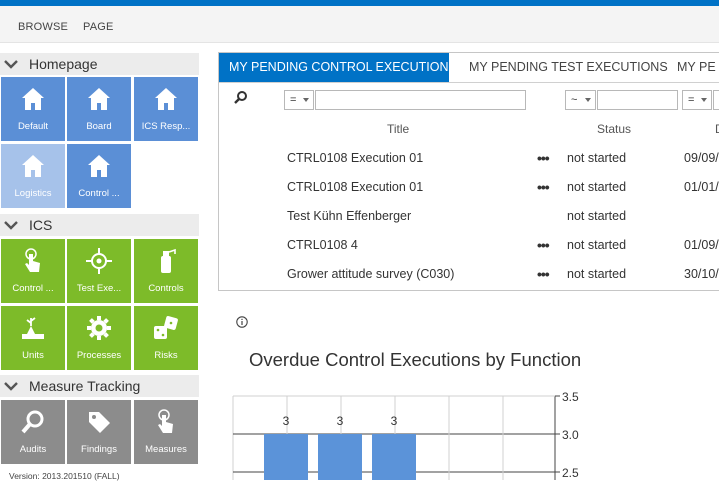 The width and height of the screenshot is (719, 481). What do you see at coordinates (99, 432) in the screenshot?
I see `tile-findings: Findings` at bounding box center [99, 432].